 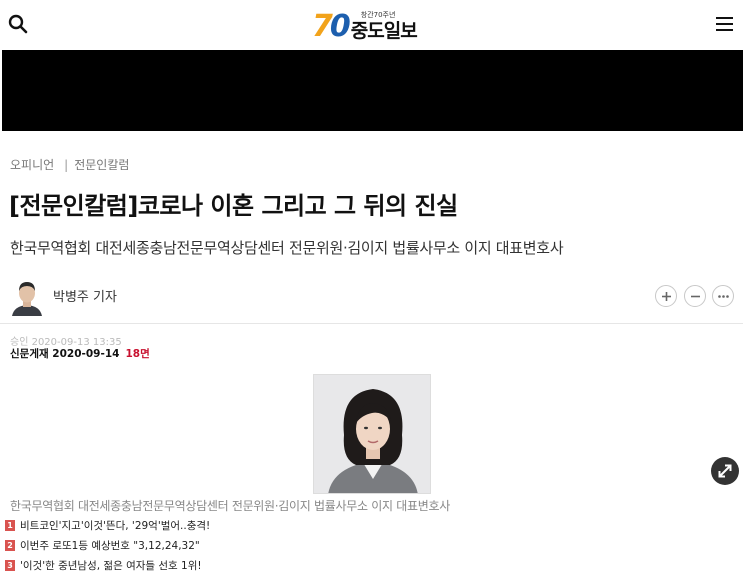 I want to click on logo-name: 중도일보, so click(x=384, y=31).